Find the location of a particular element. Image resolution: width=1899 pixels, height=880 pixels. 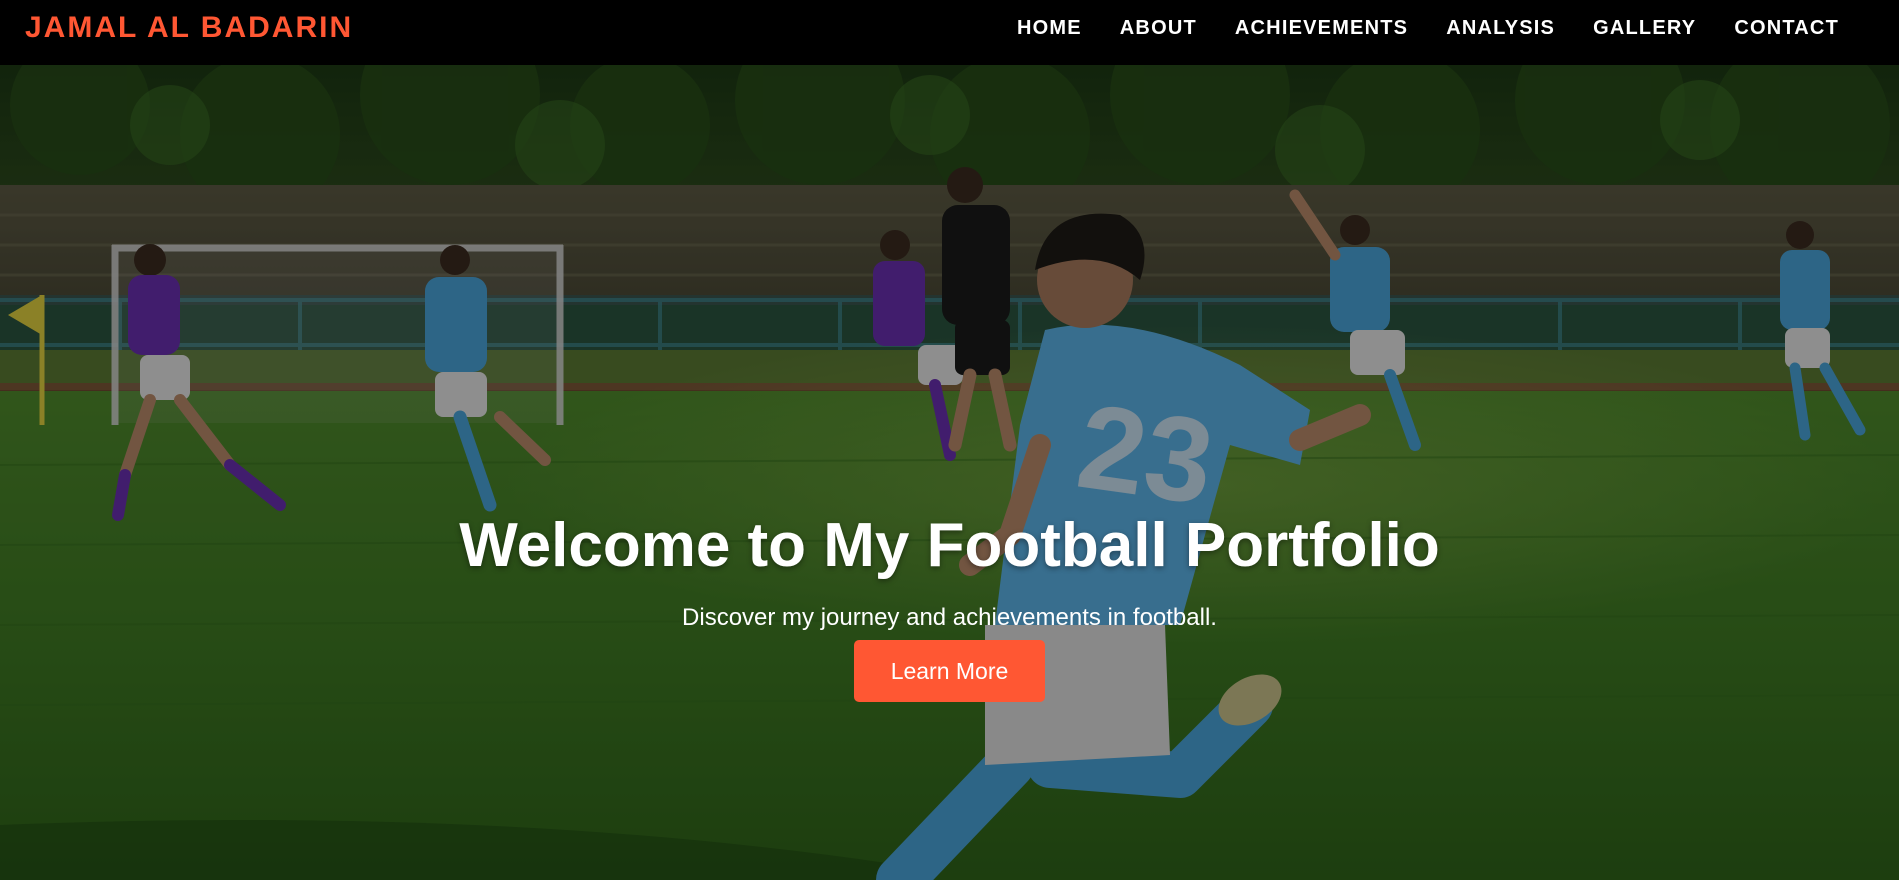

nav-link-gallery: GALLERY is located at coordinates (1644, 28).